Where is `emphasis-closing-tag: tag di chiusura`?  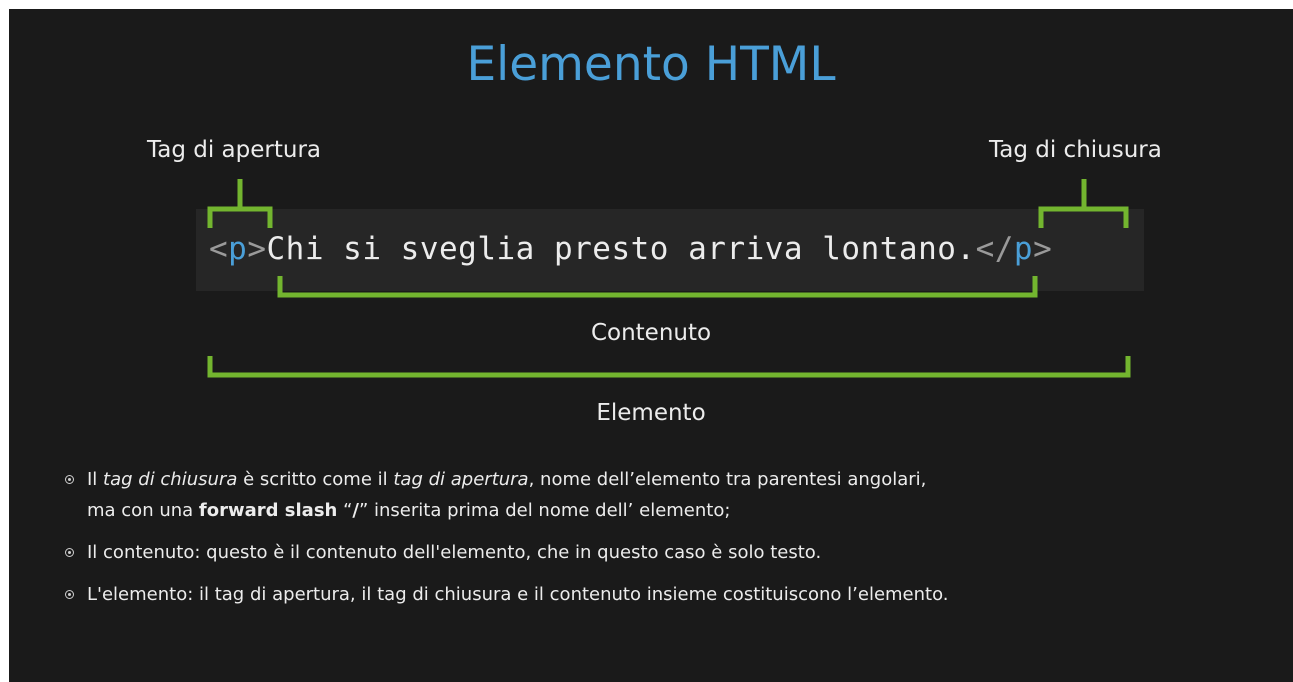 emphasis-closing-tag: tag di chiusura is located at coordinates (170, 479).